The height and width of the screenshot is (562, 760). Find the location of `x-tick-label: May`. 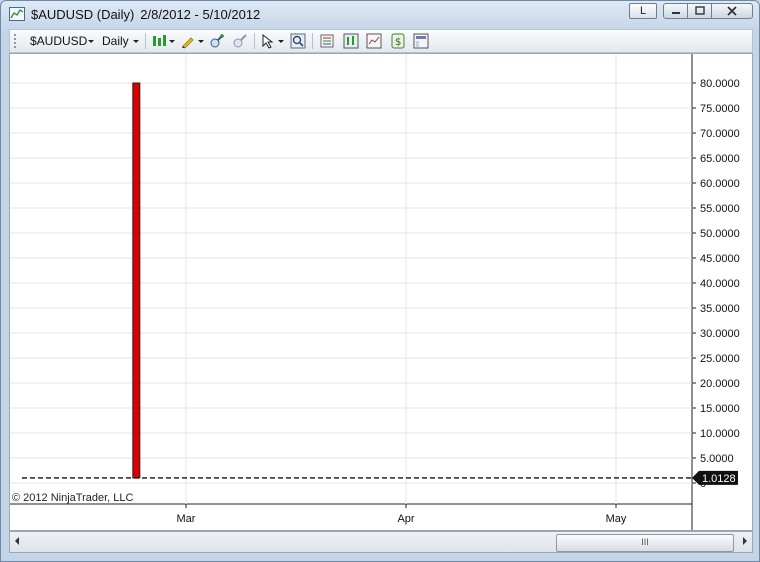

x-tick-label: May is located at coordinates (616, 519).